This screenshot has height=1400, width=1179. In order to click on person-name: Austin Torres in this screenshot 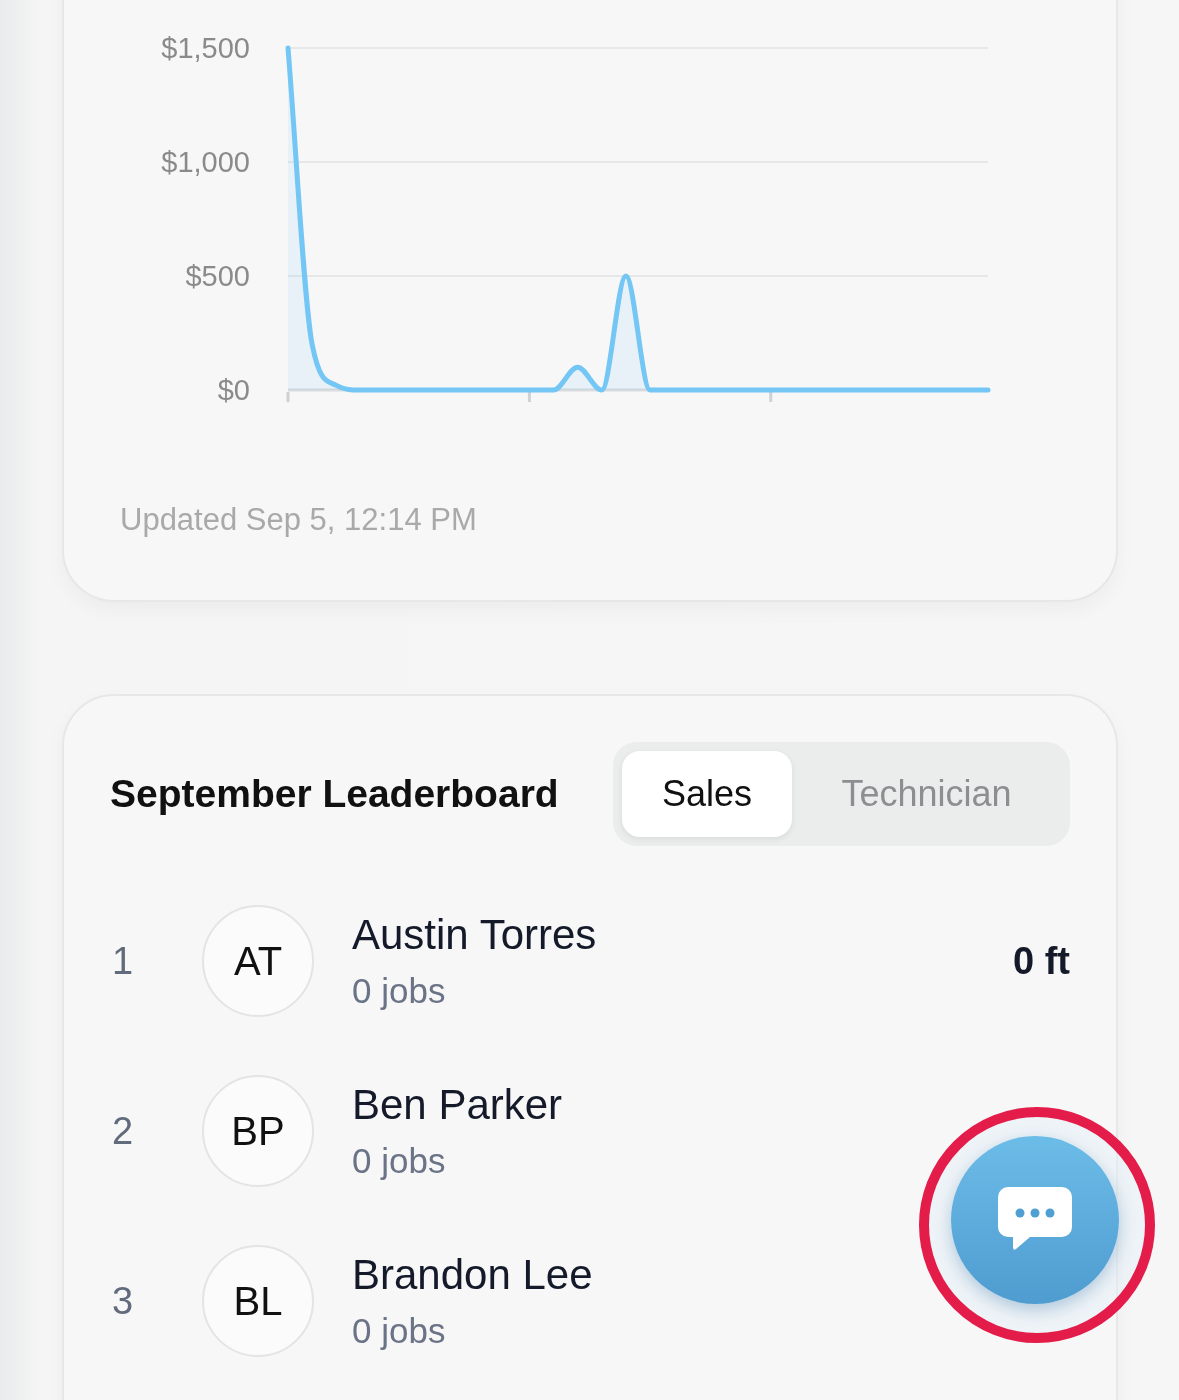, I will do `click(475, 935)`.